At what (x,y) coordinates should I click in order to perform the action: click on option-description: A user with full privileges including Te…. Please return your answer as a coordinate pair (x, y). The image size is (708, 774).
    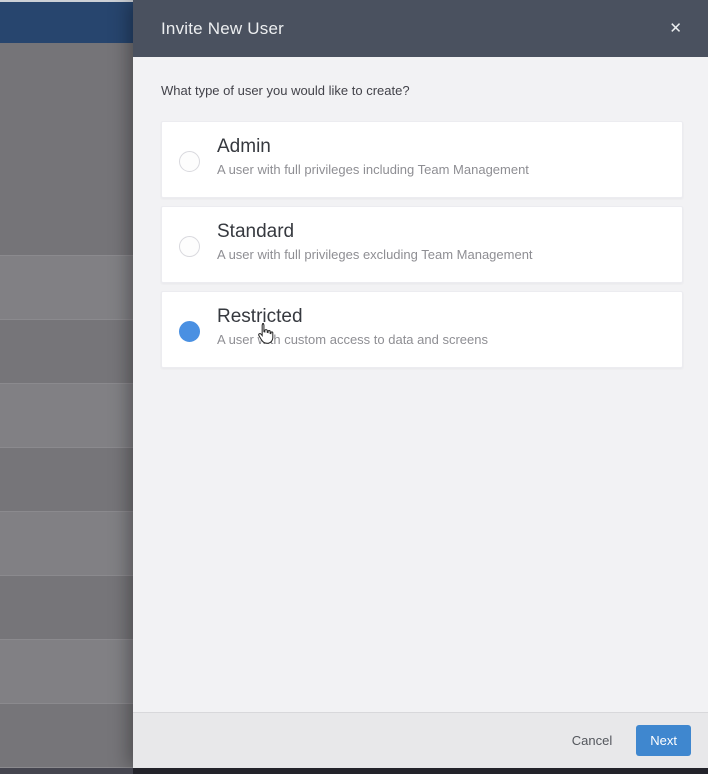
    Looking at the image, I should click on (373, 169).